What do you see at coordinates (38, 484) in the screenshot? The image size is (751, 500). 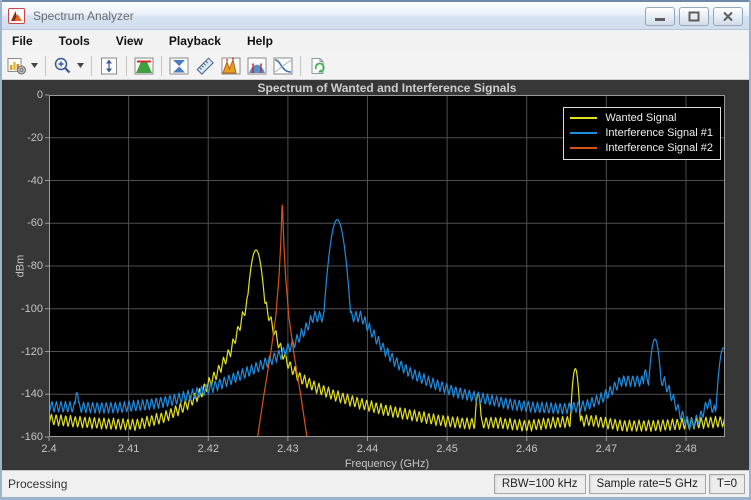 I see `status-message: Processing` at bounding box center [38, 484].